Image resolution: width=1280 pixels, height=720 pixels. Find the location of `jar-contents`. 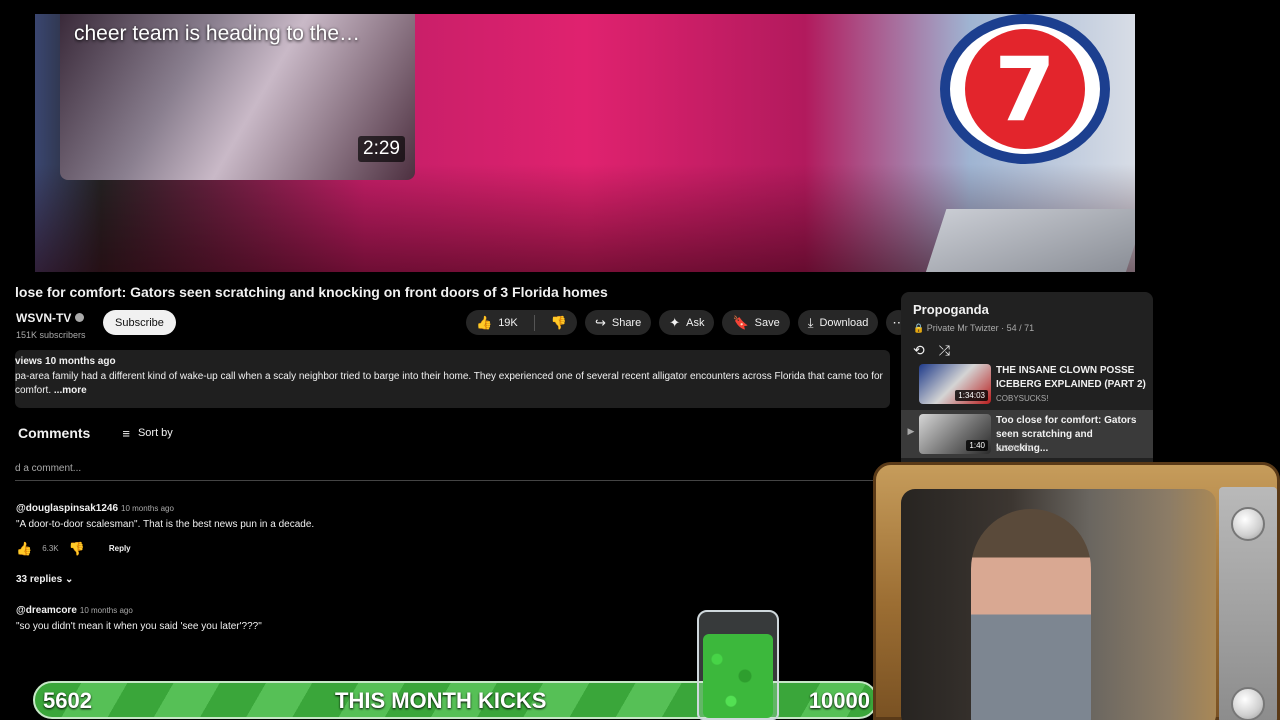

jar-contents is located at coordinates (738, 676).